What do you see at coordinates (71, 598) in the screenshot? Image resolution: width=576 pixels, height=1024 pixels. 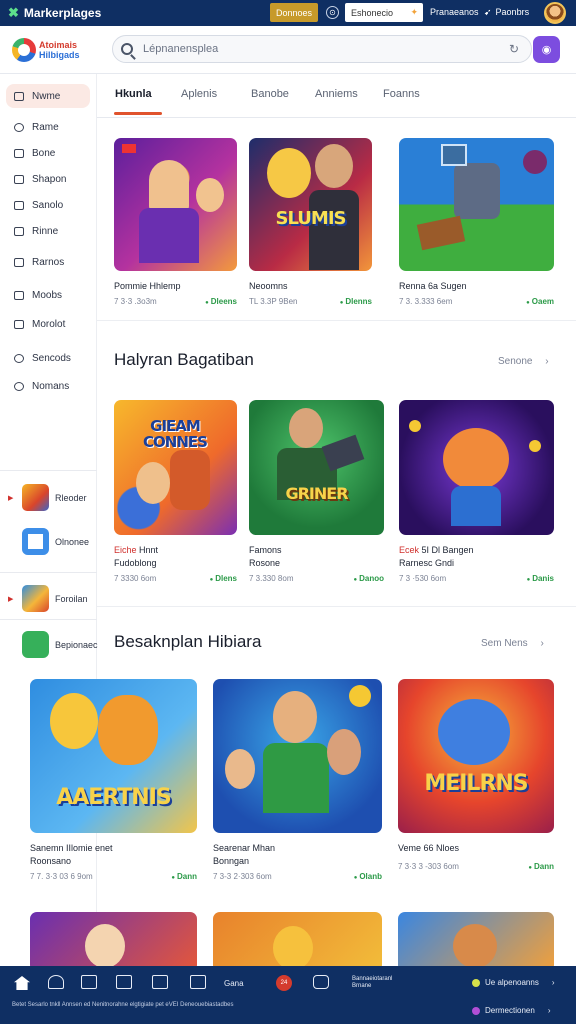 I see `sidebar-app-label: Foroilan` at bounding box center [71, 598].